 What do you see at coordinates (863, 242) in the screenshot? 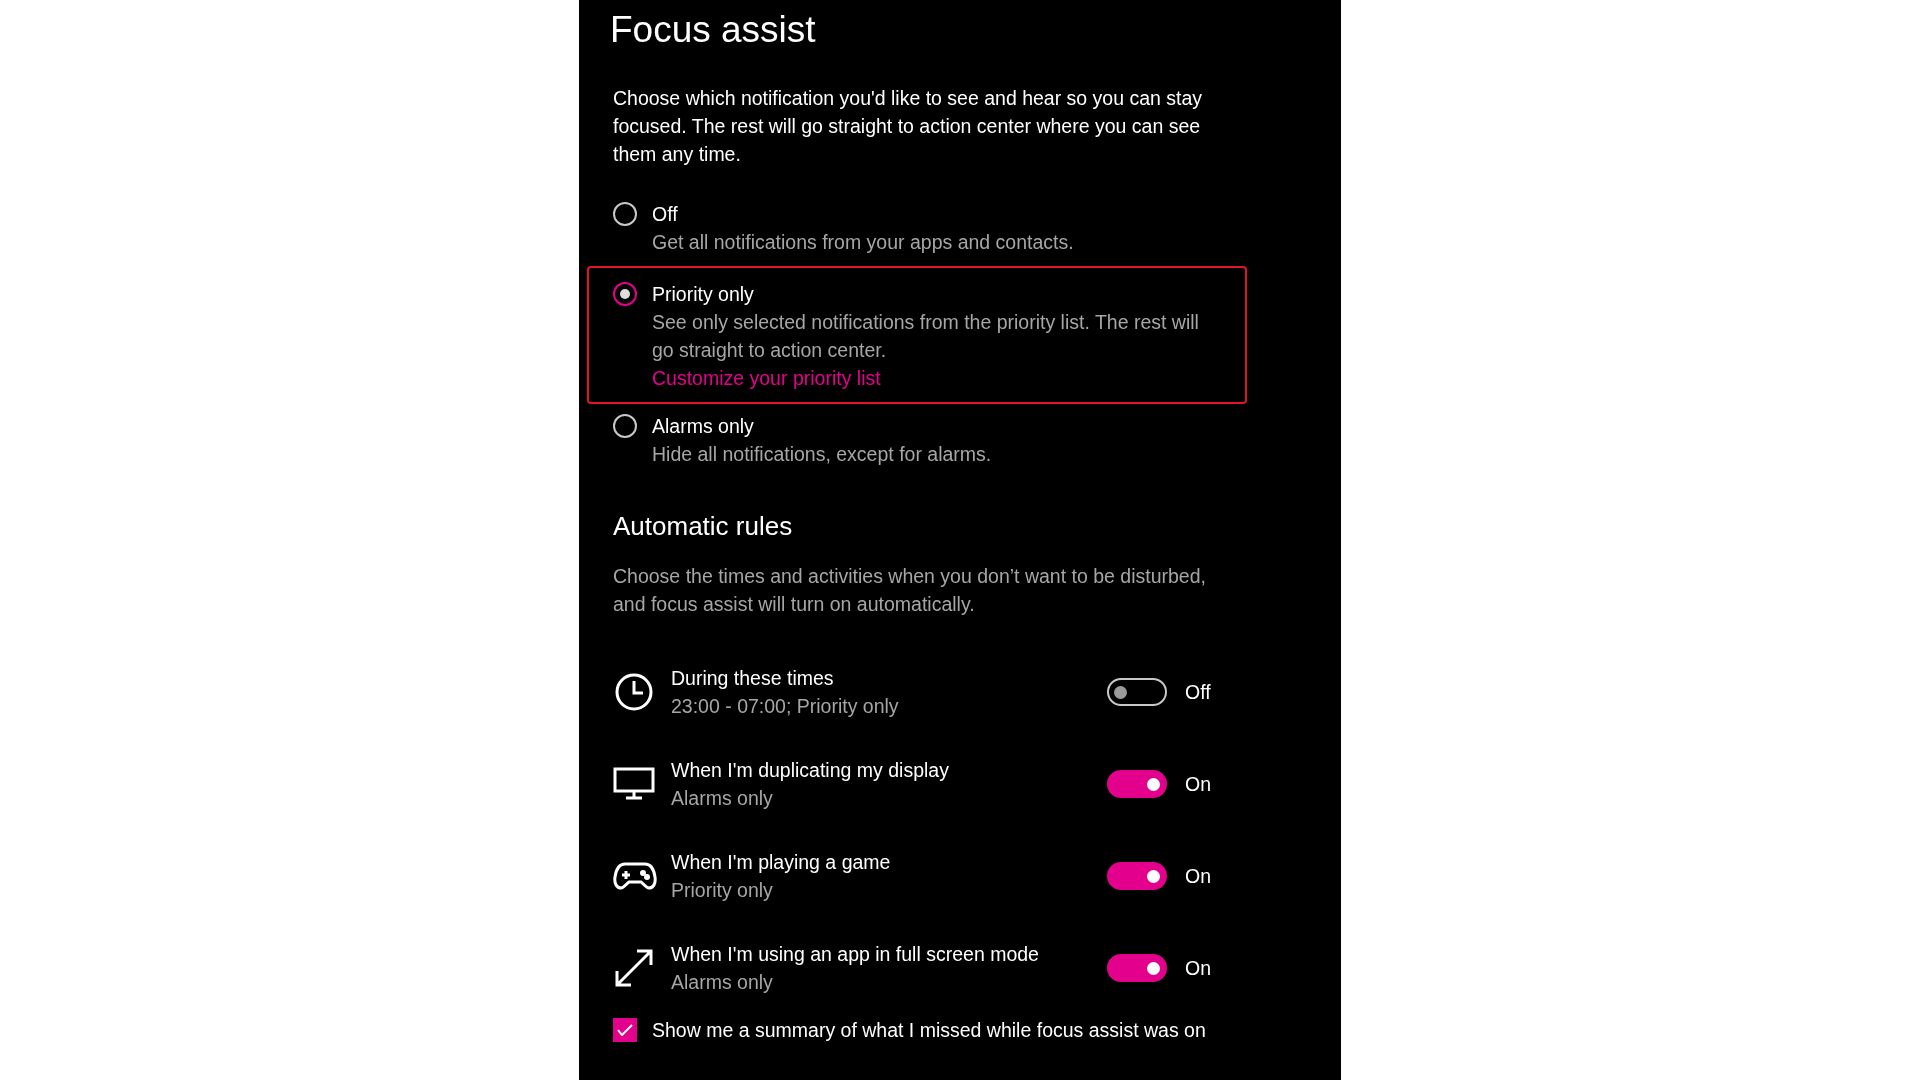
I see `option-description: Get all notifications from your apps and contacts.` at bounding box center [863, 242].